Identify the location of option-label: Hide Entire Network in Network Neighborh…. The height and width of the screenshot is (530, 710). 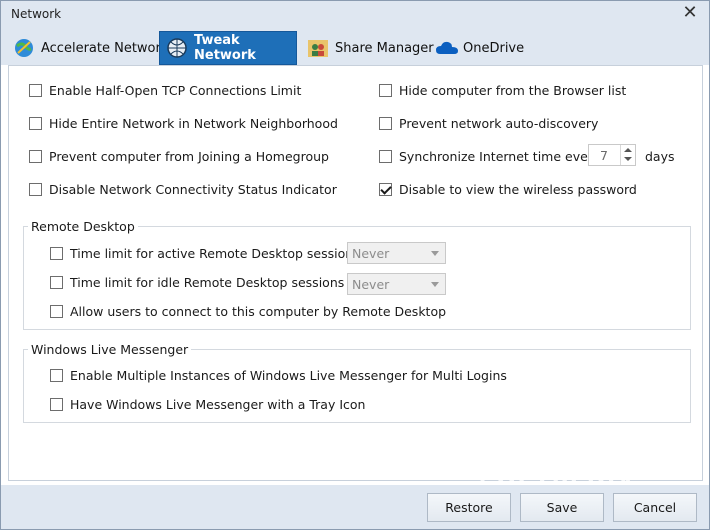
(193, 123).